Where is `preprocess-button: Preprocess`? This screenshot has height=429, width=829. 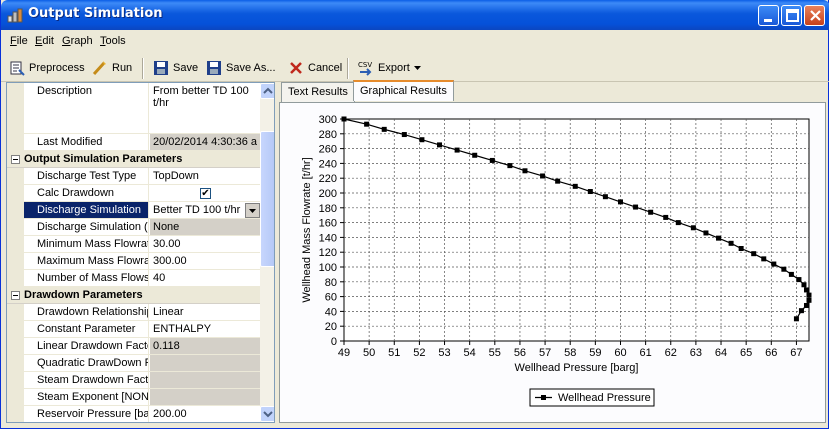
preprocess-button: Preprocess is located at coordinates (47, 68).